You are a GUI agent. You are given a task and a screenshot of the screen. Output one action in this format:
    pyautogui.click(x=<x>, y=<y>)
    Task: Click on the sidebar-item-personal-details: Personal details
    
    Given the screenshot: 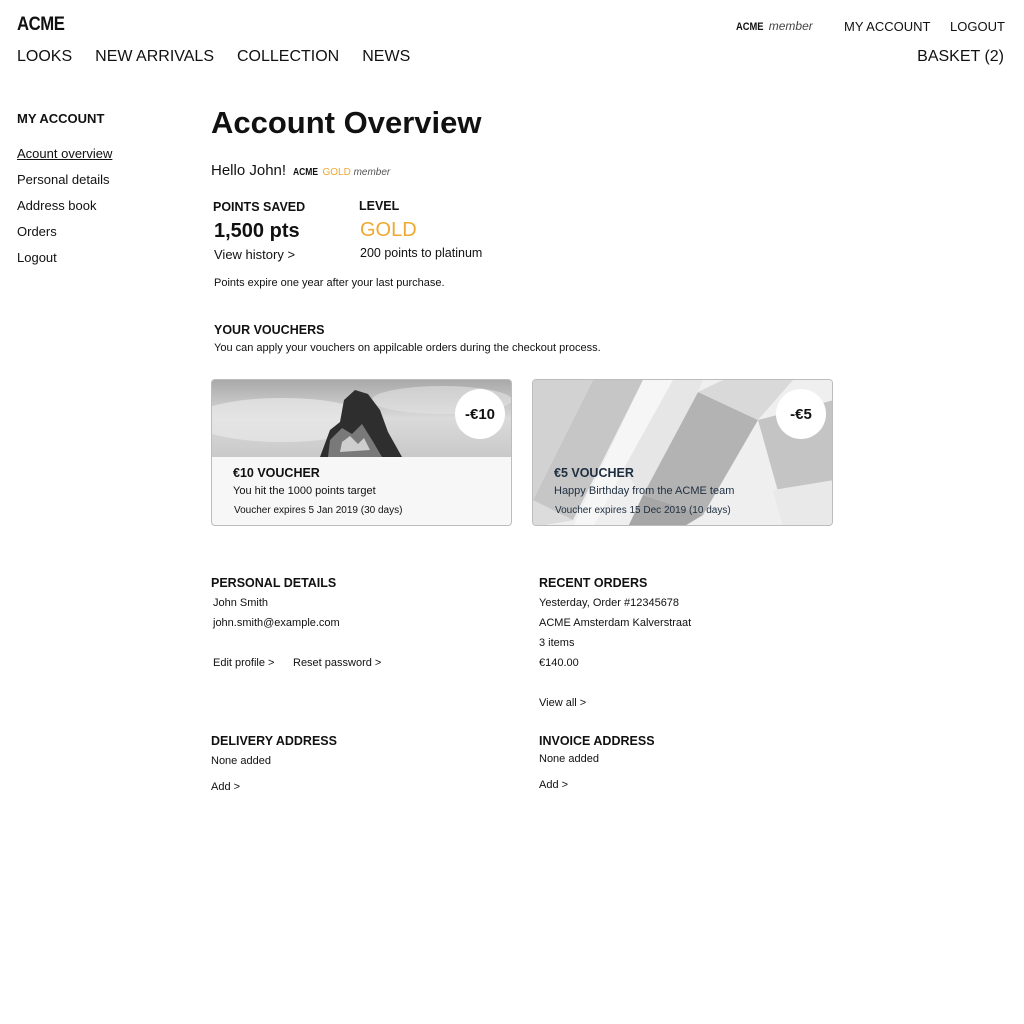 What is the action you would take?
    pyautogui.click(x=102, y=185)
    